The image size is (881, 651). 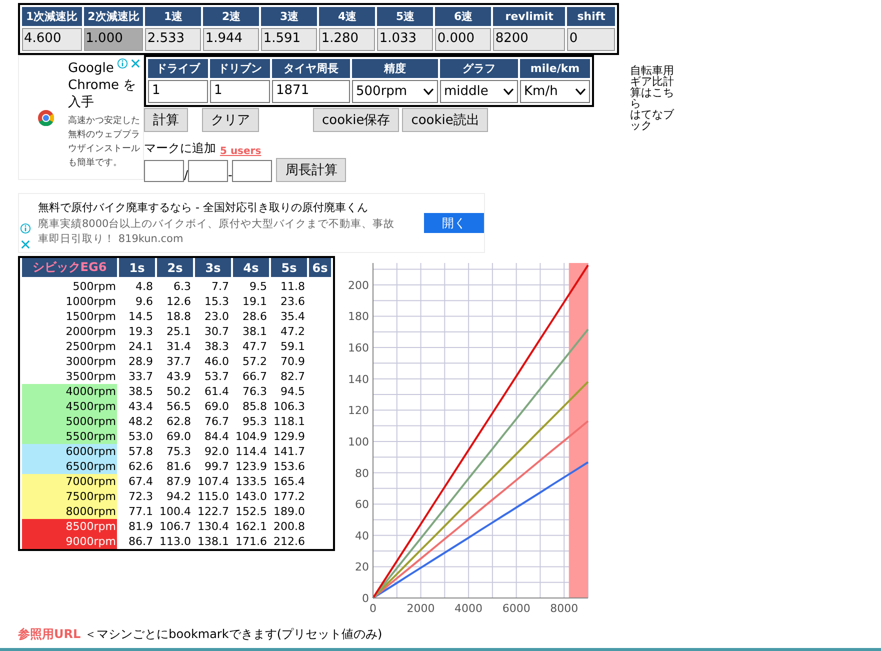 What do you see at coordinates (529, 39) in the screenshot?
I see `ratio-field: 8200` at bounding box center [529, 39].